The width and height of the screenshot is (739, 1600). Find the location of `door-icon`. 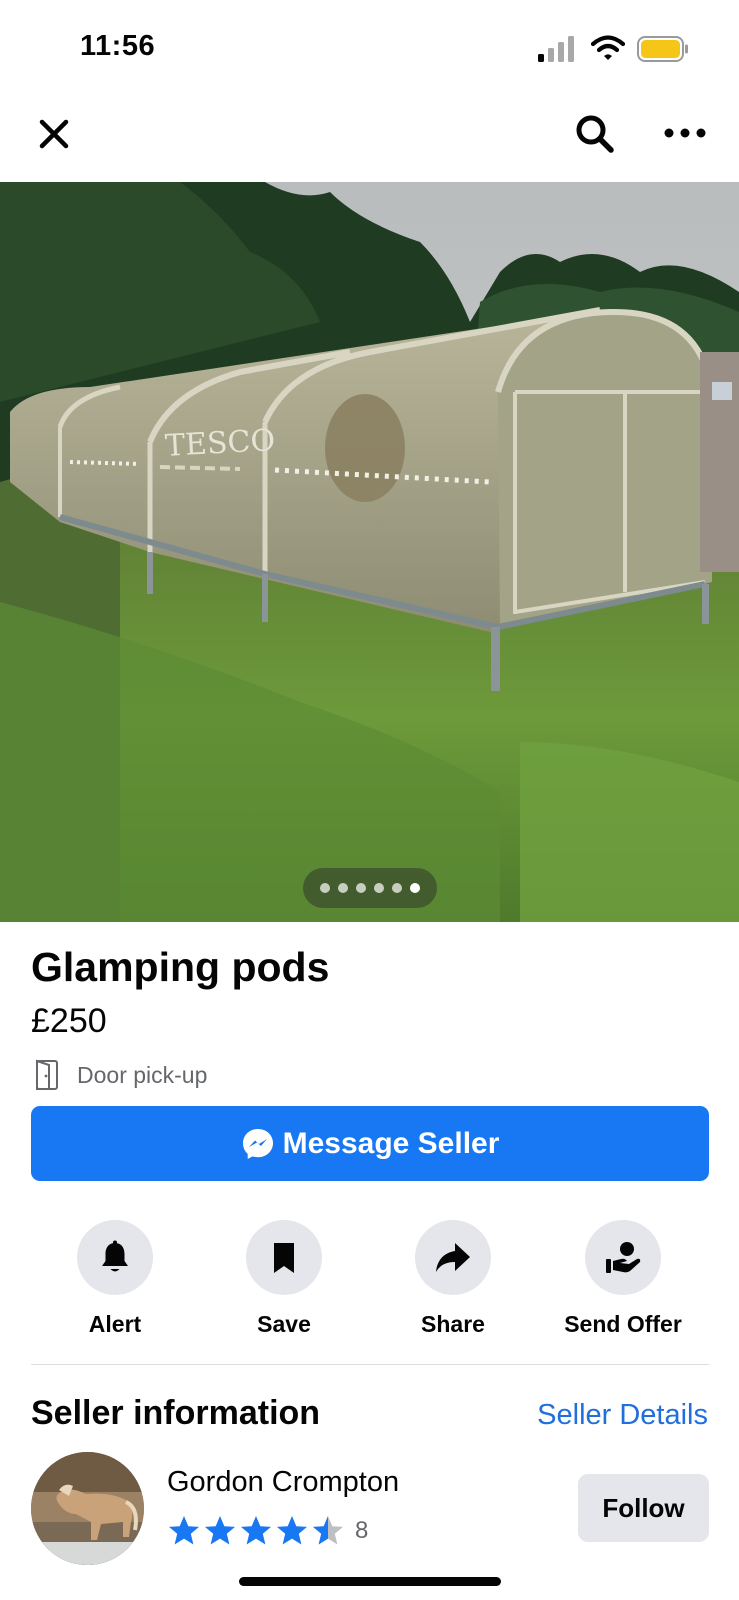

door-icon is located at coordinates (47, 1074).